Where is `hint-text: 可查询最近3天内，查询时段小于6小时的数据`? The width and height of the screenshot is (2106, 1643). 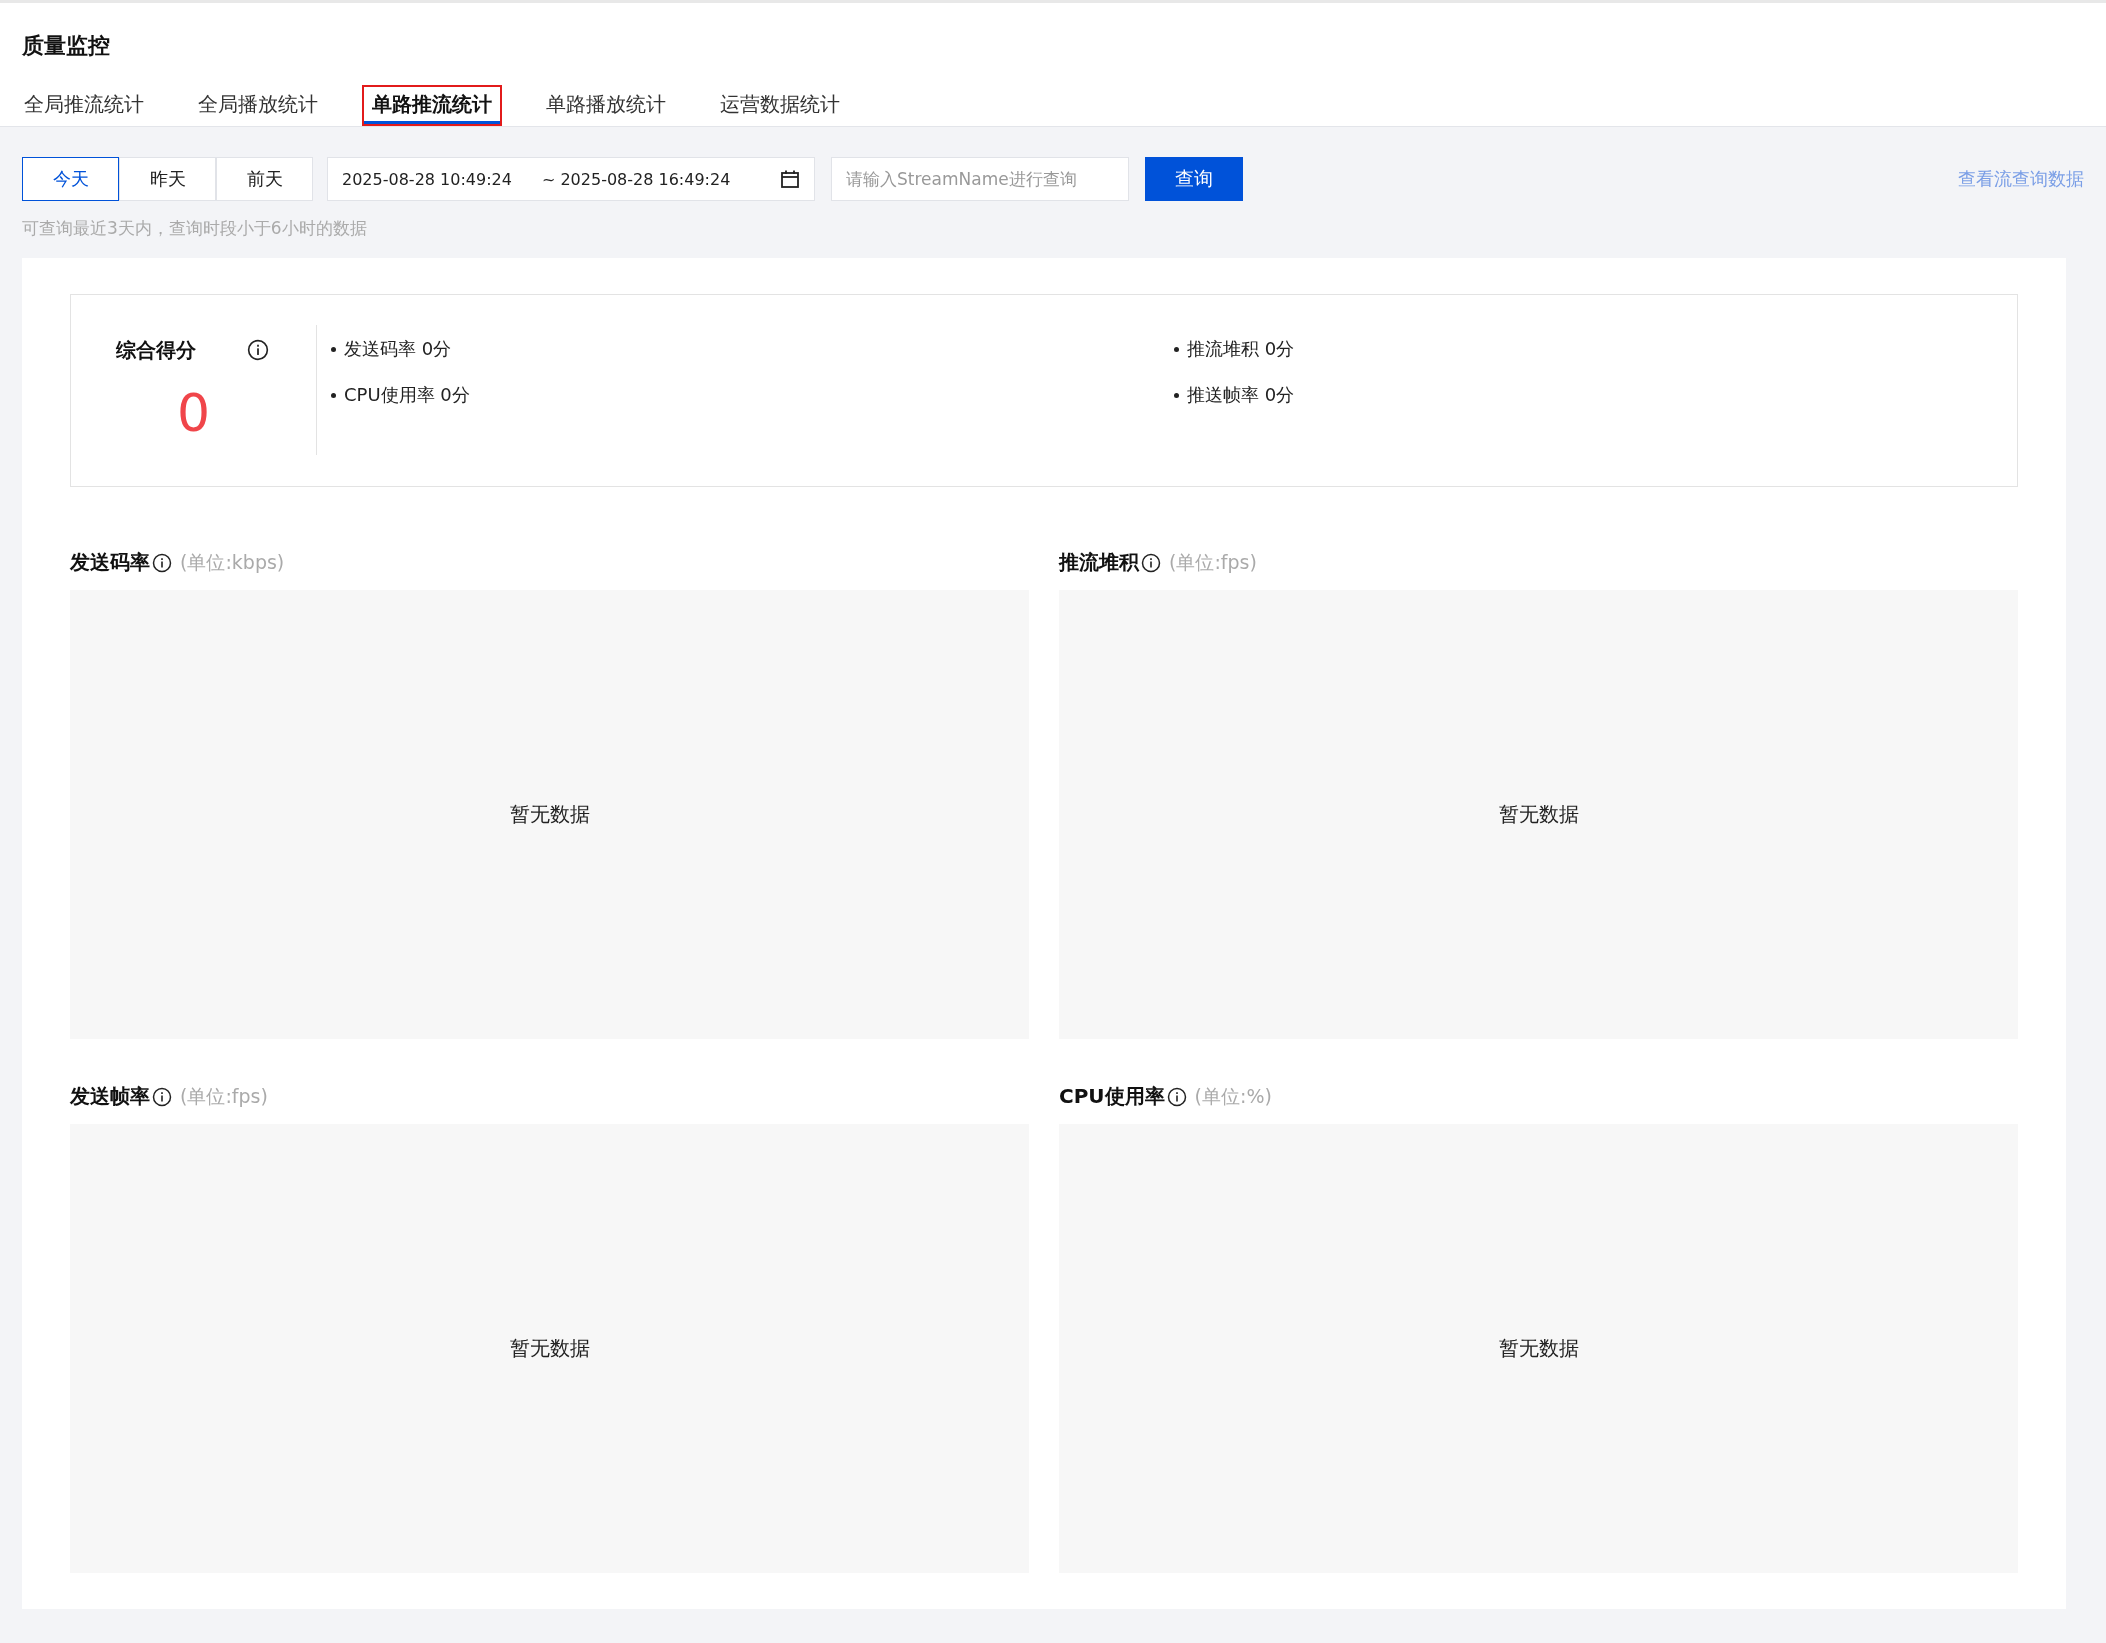
hint-text: 可查询最近3天内，查询时段小于6小时的数据 is located at coordinates (195, 228).